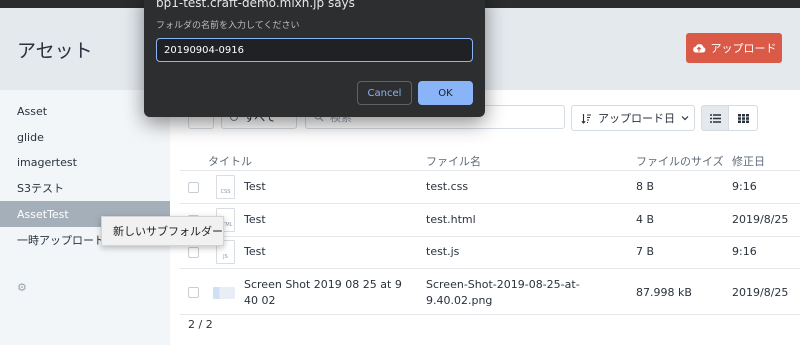 This screenshot has height=345, width=800. What do you see at coordinates (680, 161) in the screenshot?
I see `column-header-size: ファイルのサイズ` at bounding box center [680, 161].